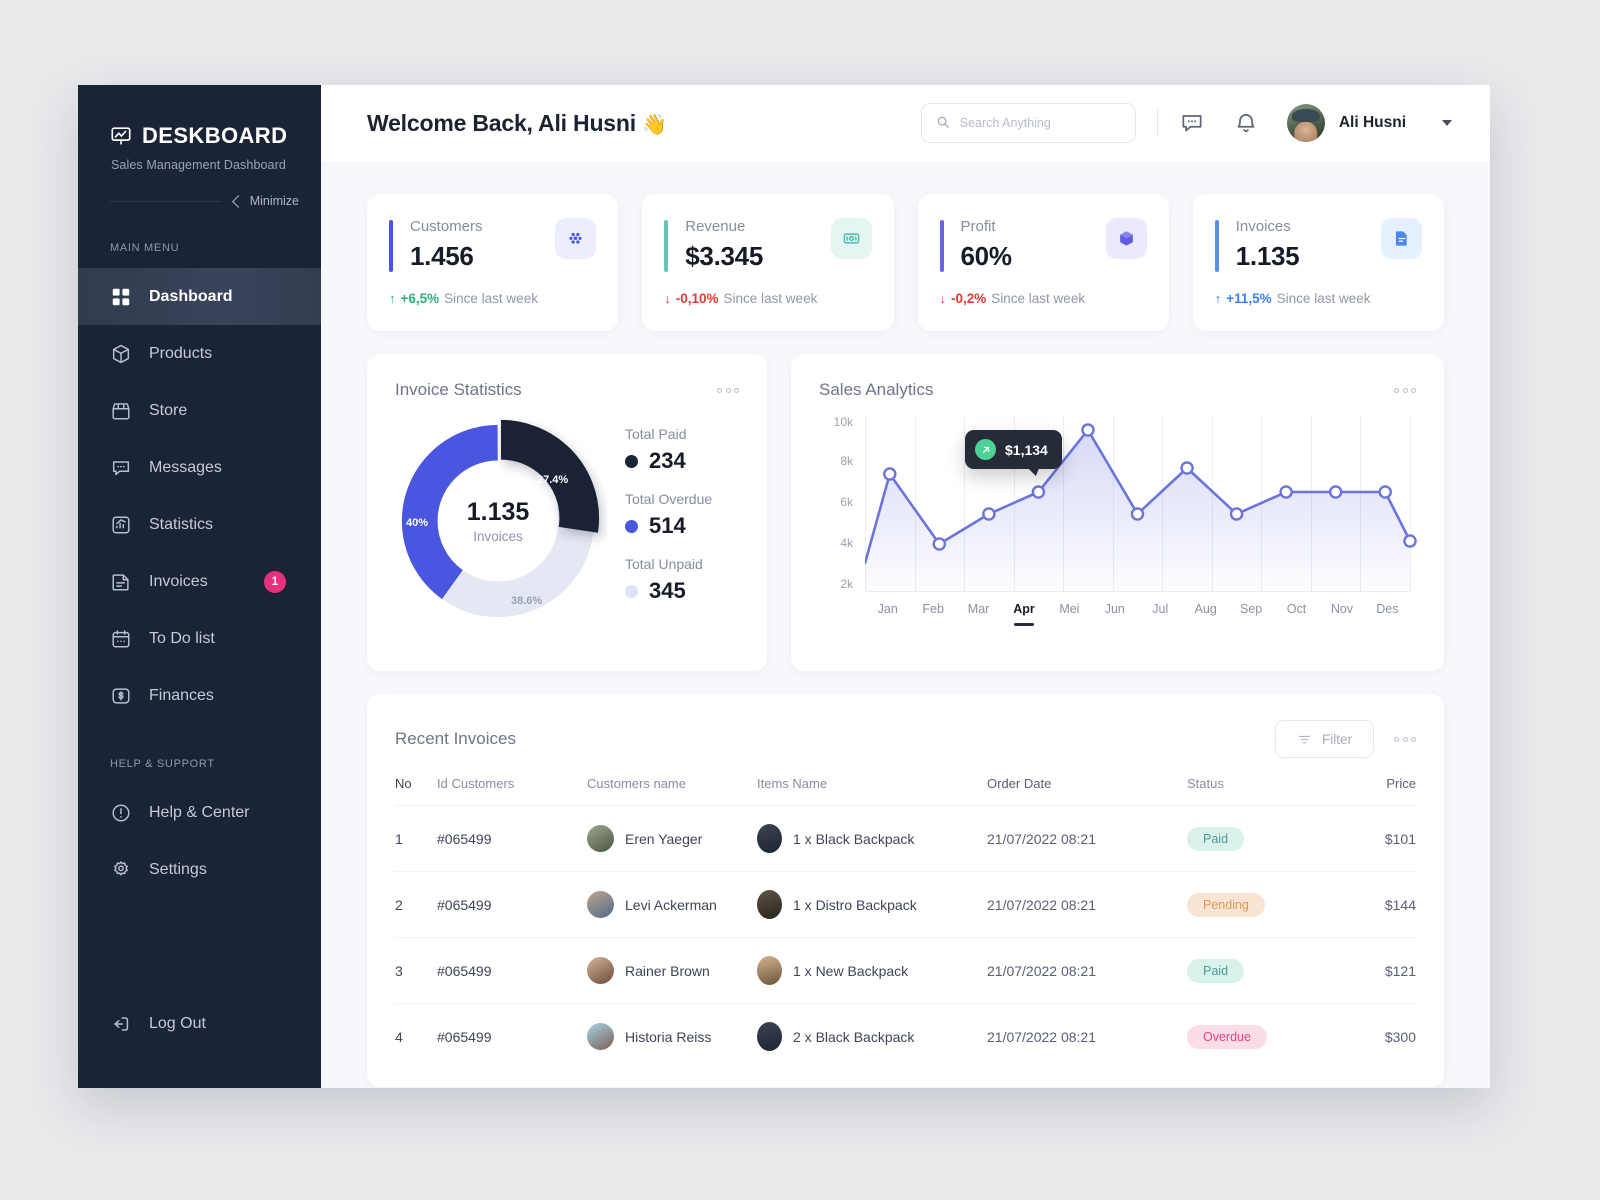 The image size is (1600, 1200). I want to click on month-aug: Aug, so click(1205, 609).